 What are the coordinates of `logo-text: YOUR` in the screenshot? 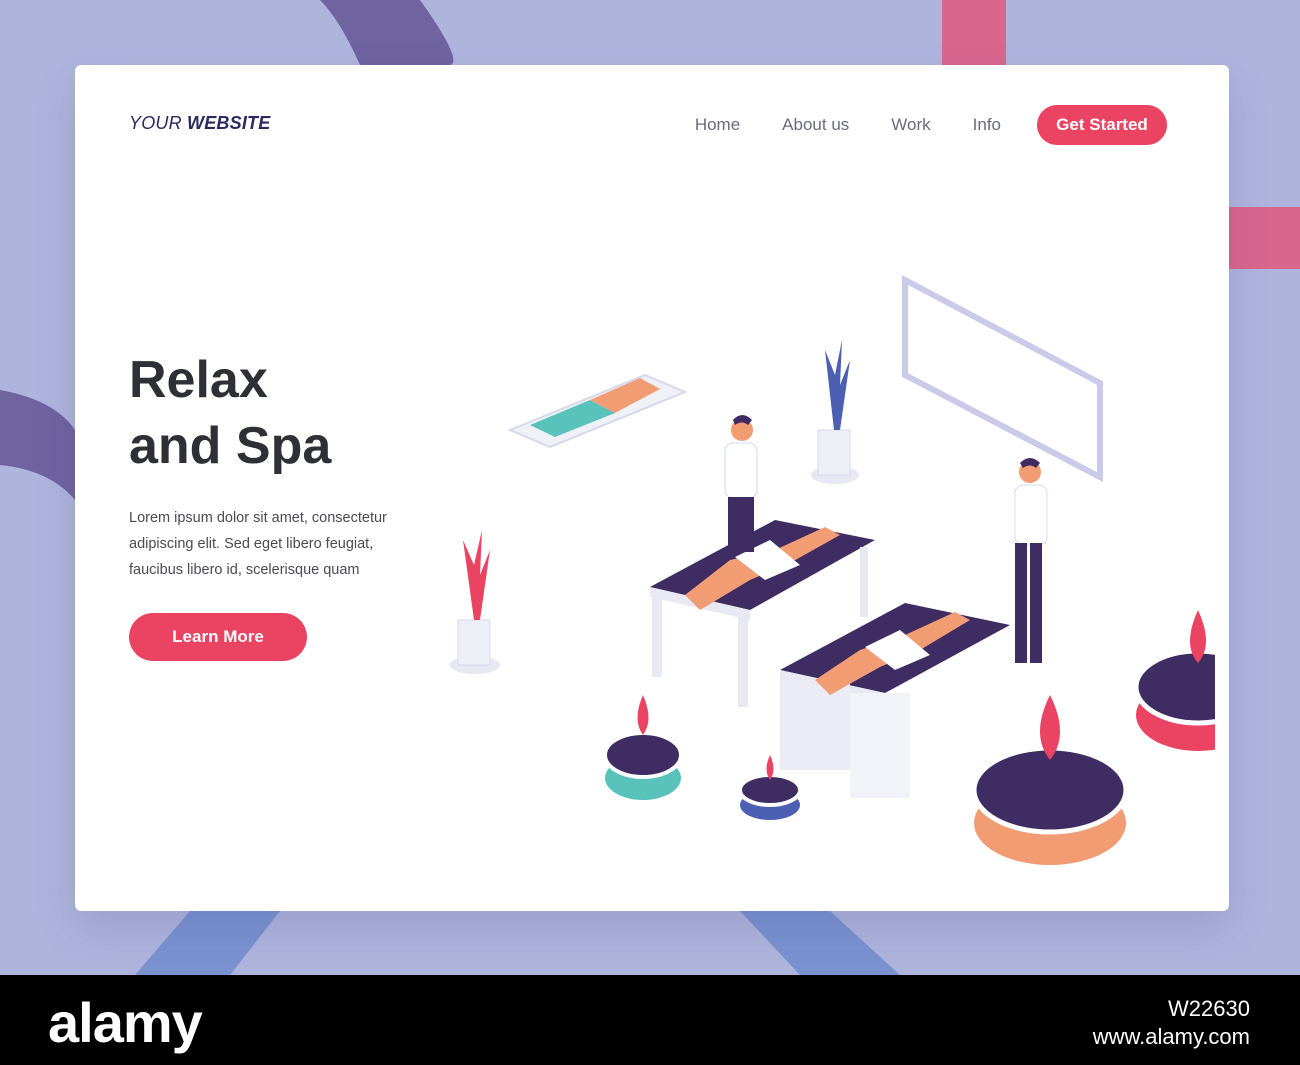 It's located at (158, 123).